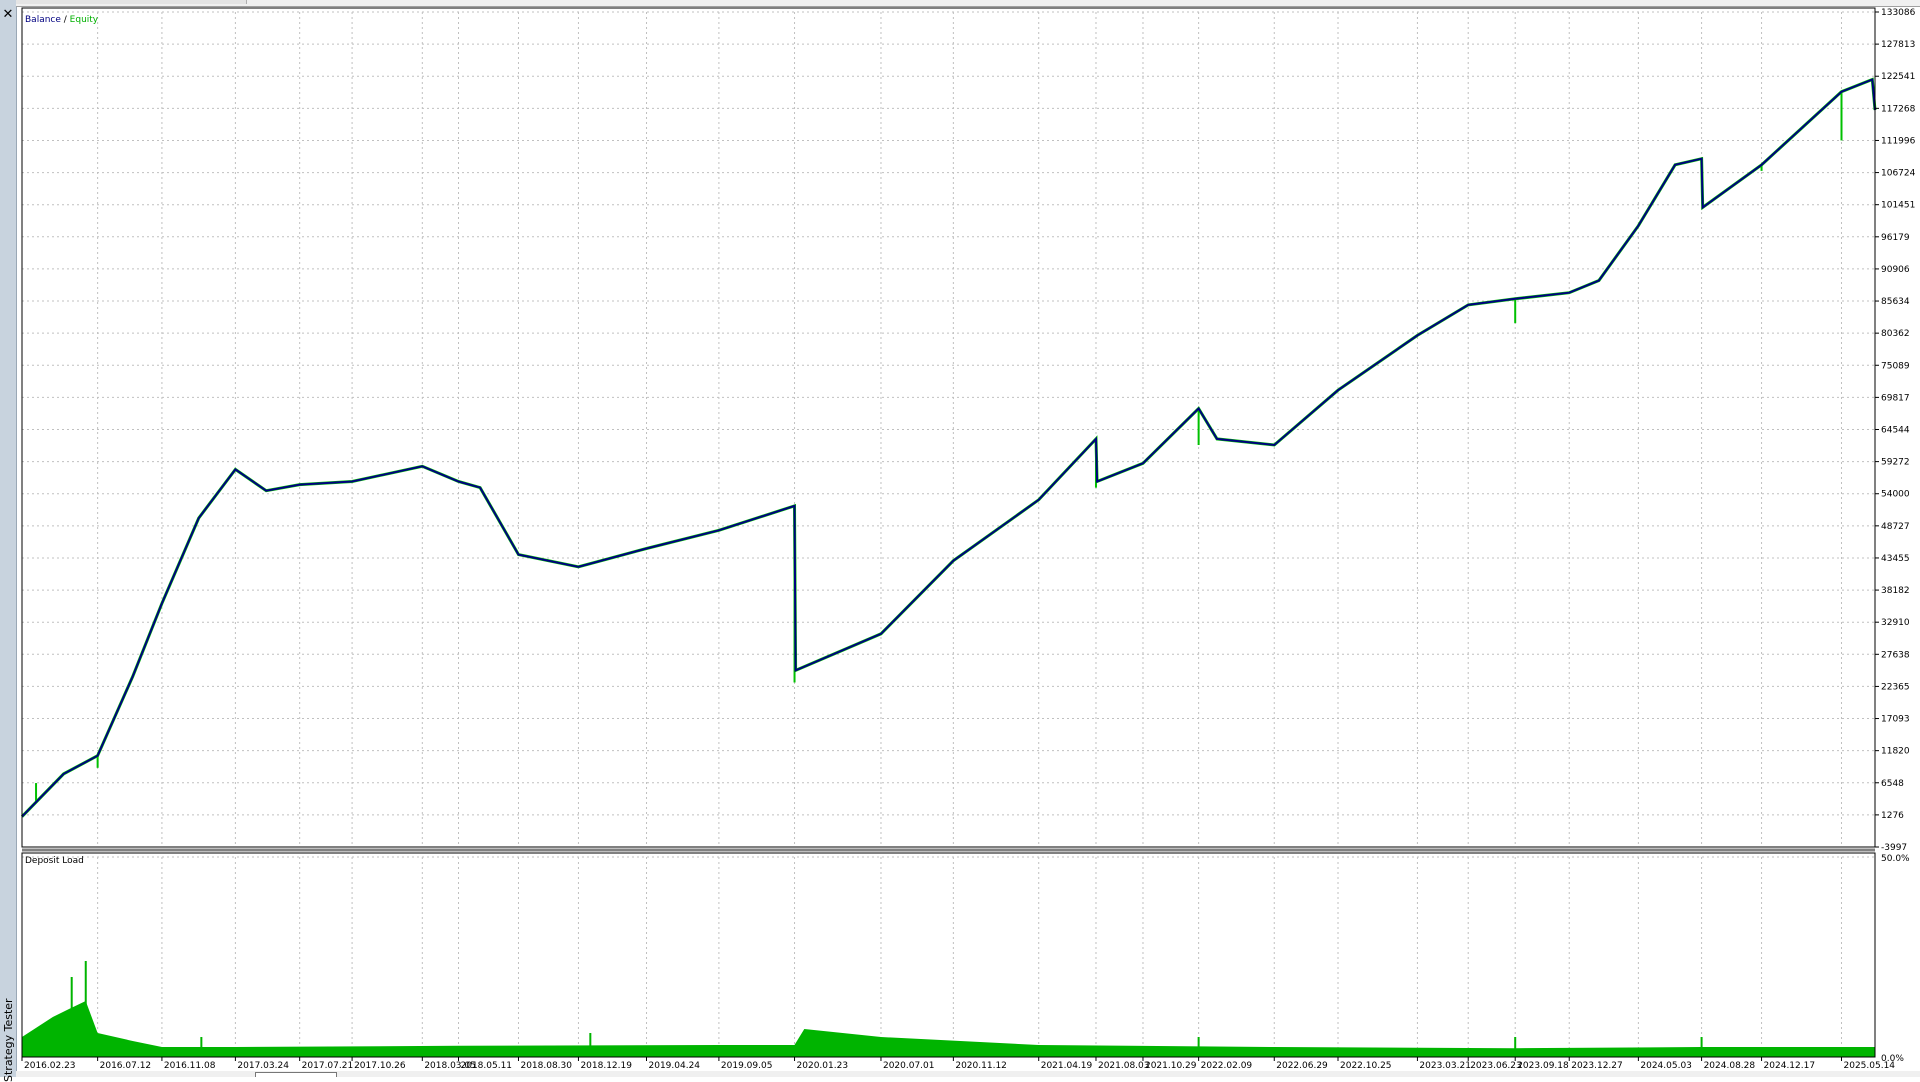 The height and width of the screenshot is (1082, 1920). What do you see at coordinates (1895, 859) in the screenshot?
I see `deposit-y-tick-label: 50.0%` at bounding box center [1895, 859].